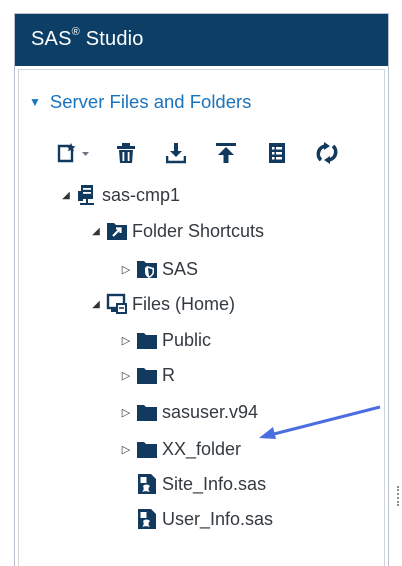  Describe the element at coordinates (87, 195) in the screenshot. I see `server-icon` at that location.